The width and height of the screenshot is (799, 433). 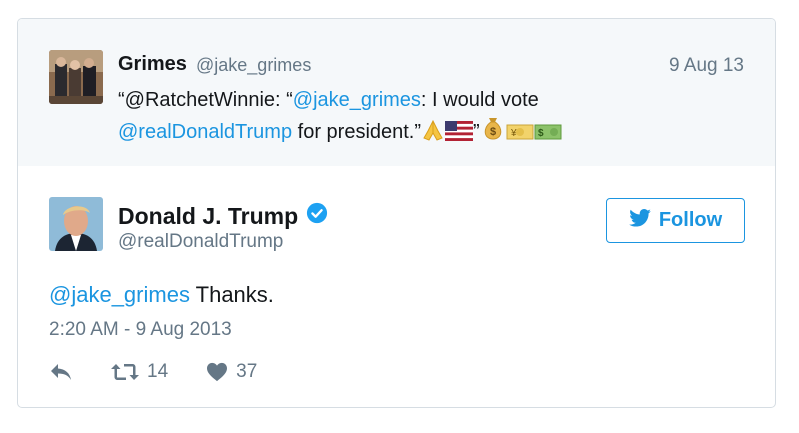 I want to click on quoted-text-mid: : I would vote, so click(x=479, y=100).